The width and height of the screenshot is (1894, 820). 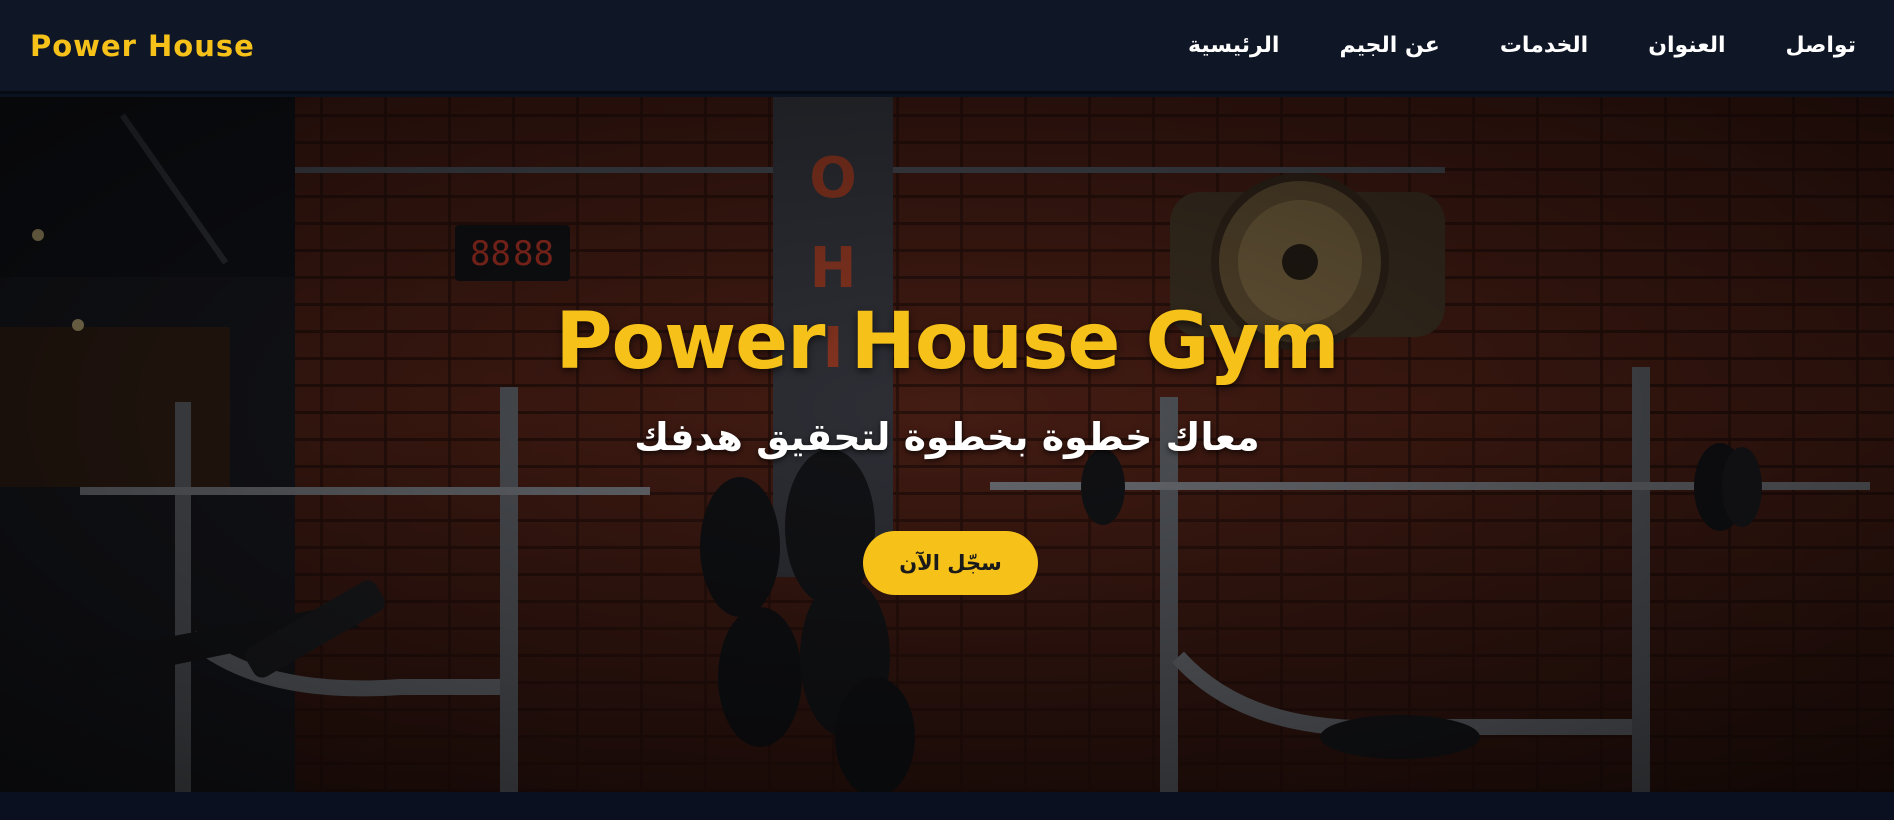 What do you see at coordinates (947, 342) in the screenshot?
I see `hero-title: Power House Gym` at bounding box center [947, 342].